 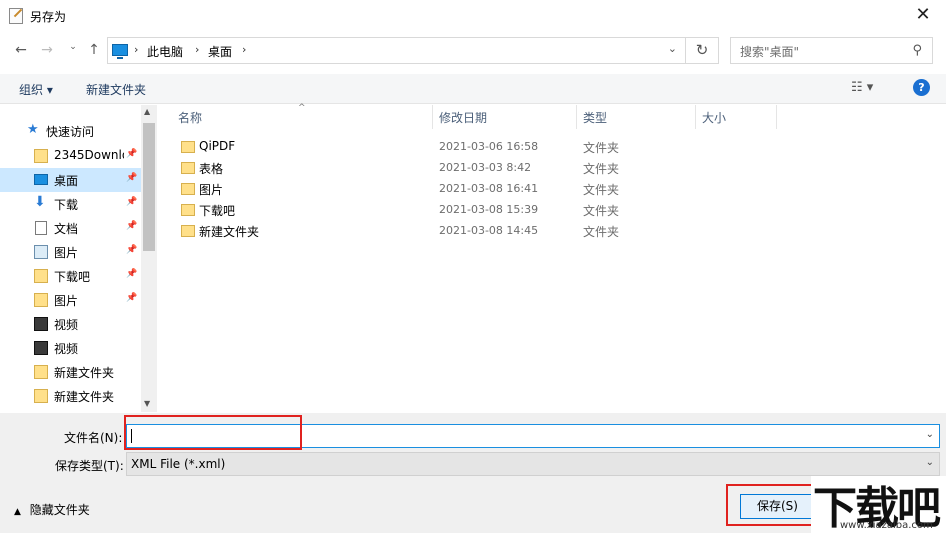 I want to click on window-title: 另存为, so click(x=48, y=17).